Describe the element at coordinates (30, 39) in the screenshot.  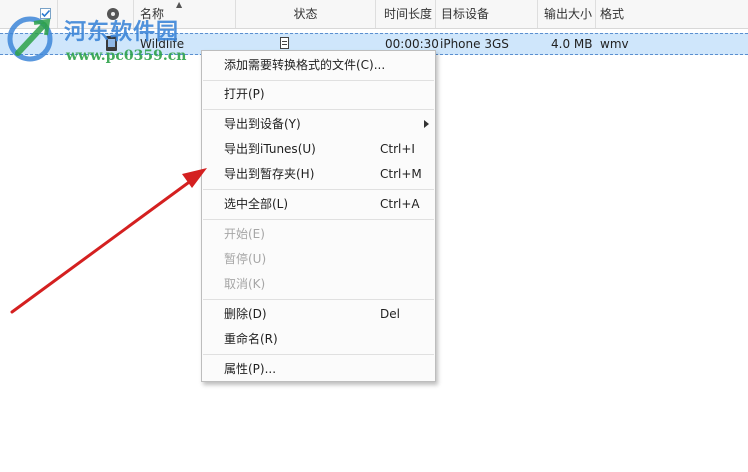
I see `watermark-logo-icon` at that location.